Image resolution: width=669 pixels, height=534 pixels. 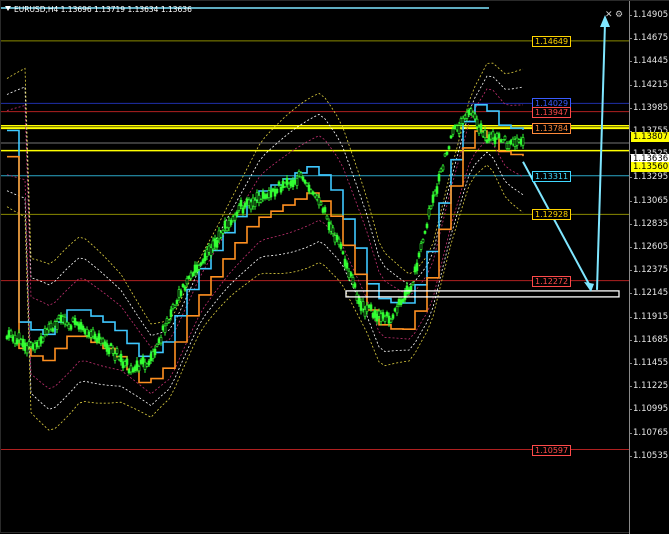 I want to click on price-tick: 1.11455, so click(x=648, y=363).